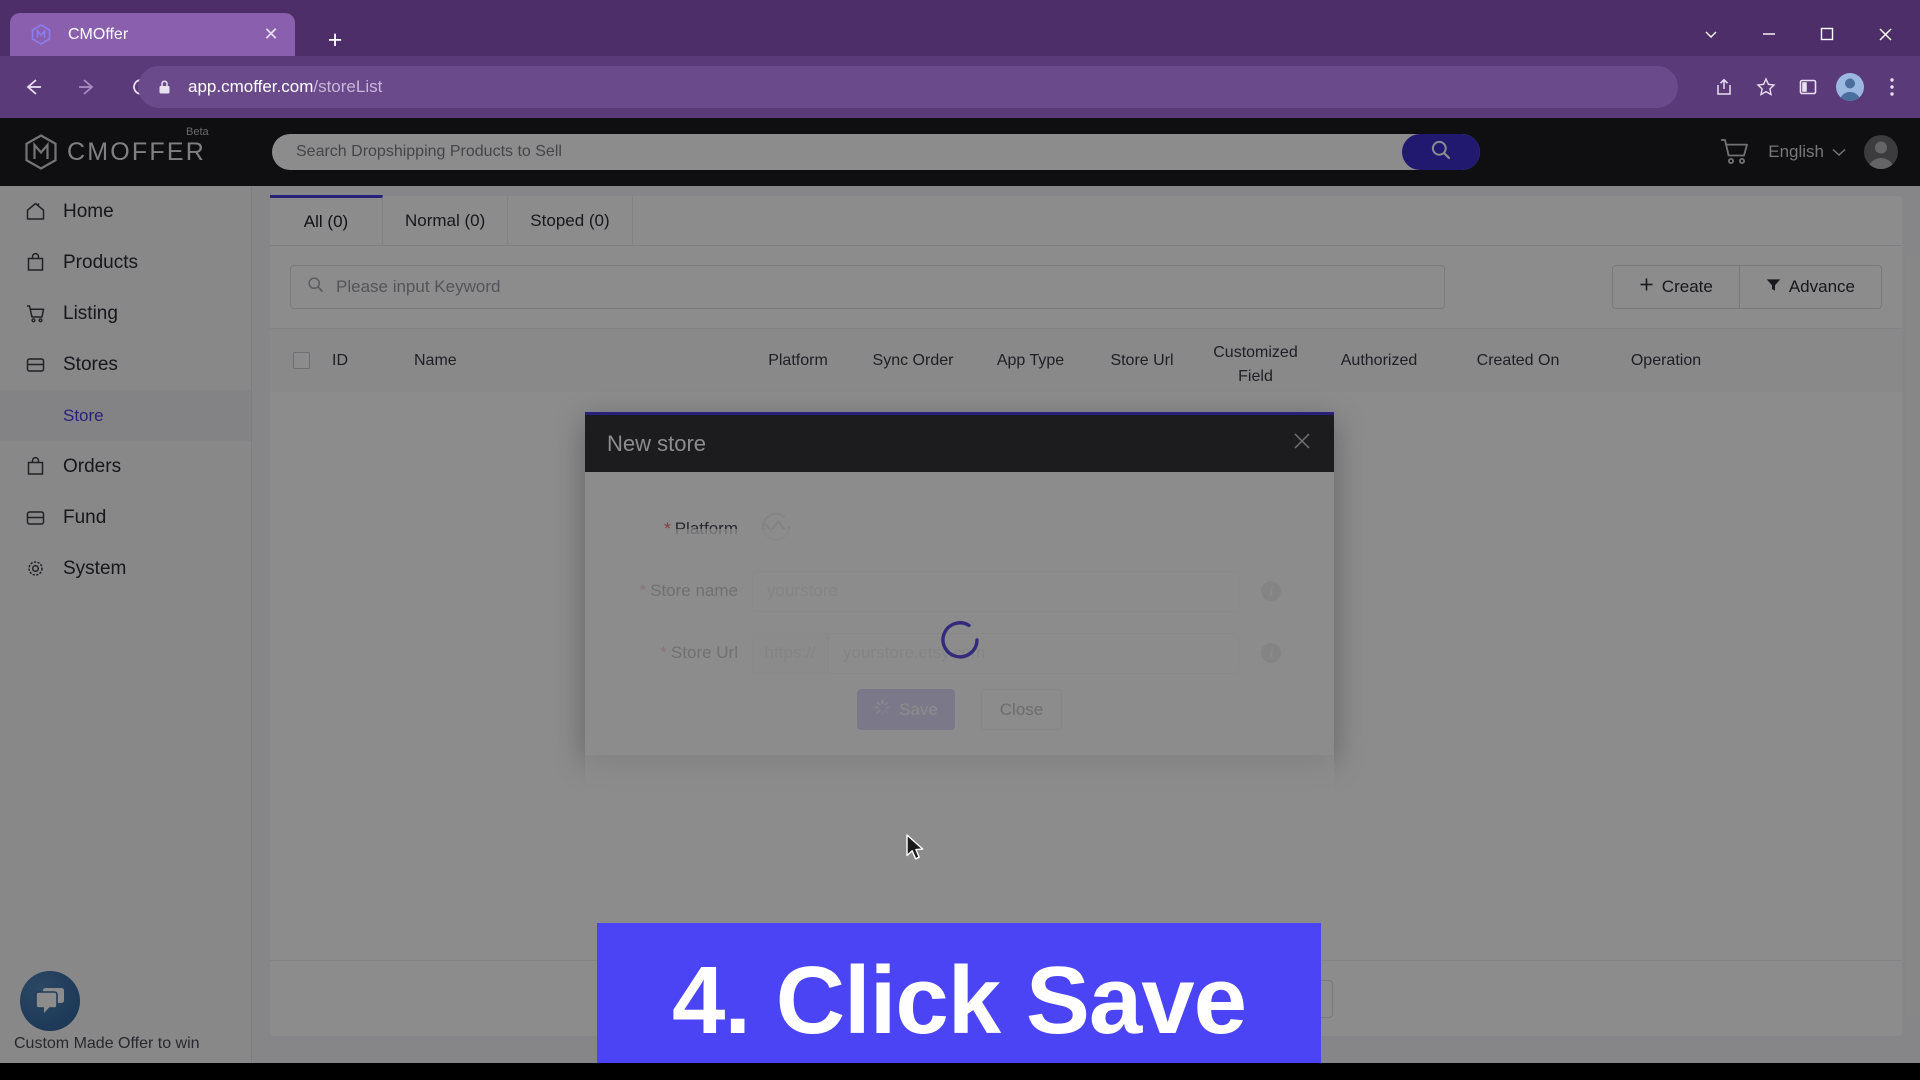  What do you see at coordinates (1892, 87) in the screenshot?
I see `kebab-menu-icon` at bounding box center [1892, 87].